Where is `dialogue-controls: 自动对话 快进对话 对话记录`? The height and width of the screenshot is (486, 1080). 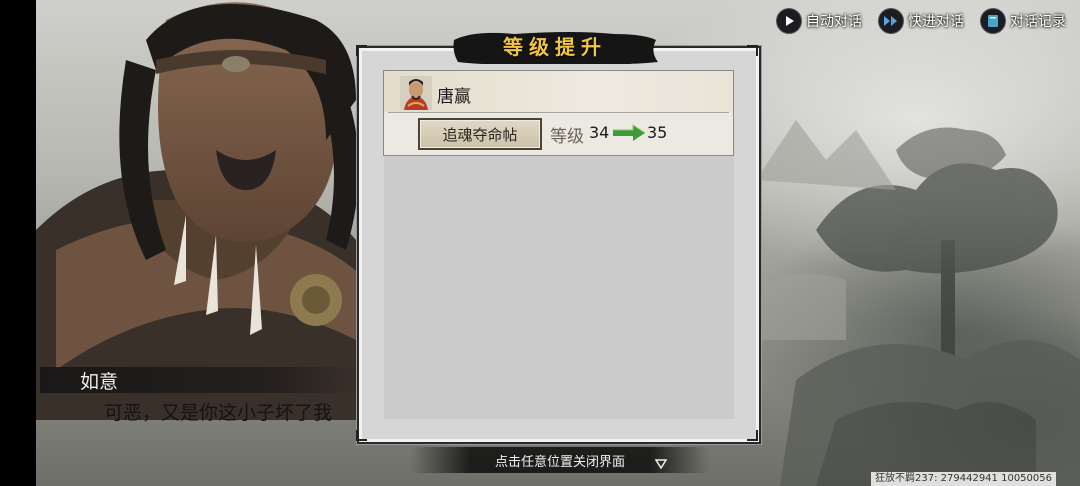 dialogue-controls: 自动对话 快进对话 对话记录 is located at coordinates (921, 21).